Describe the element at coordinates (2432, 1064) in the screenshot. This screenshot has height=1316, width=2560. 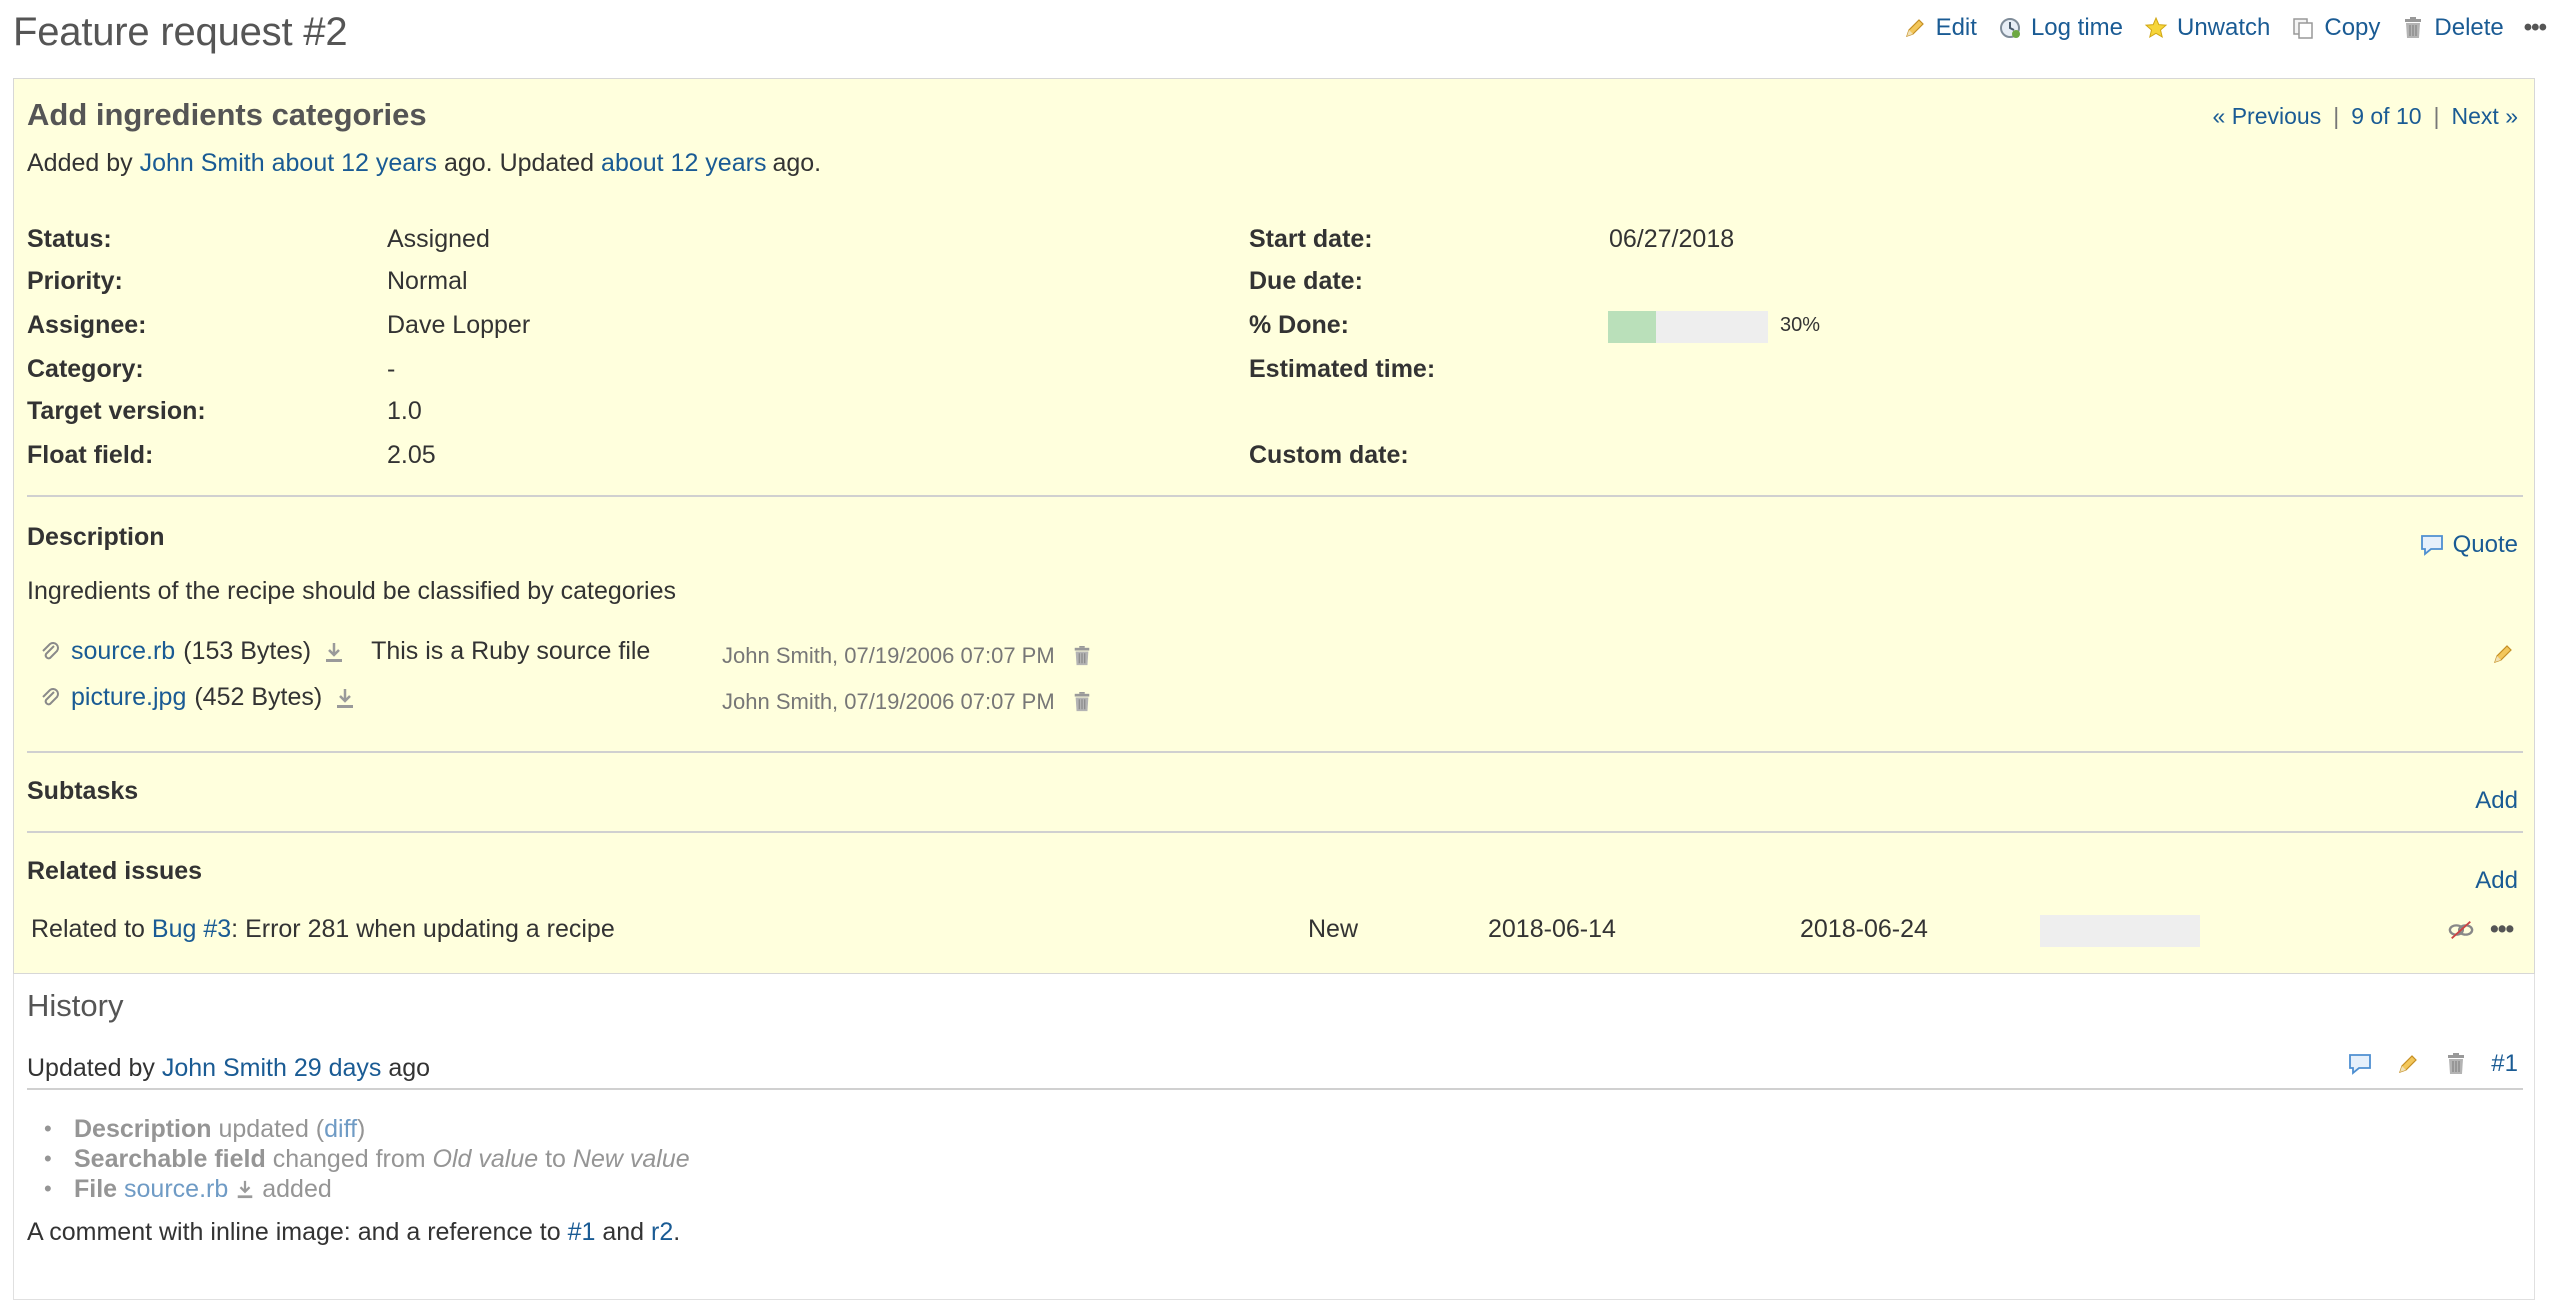
I see `journal-actions: #1` at that location.